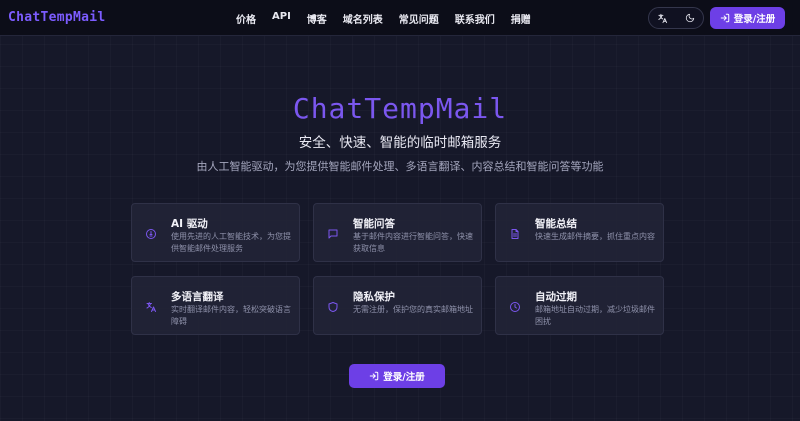 The height and width of the screenshot is (421, 800). I want to click on feature-card-translate: 多语言翻译 实时翻译邮件内容，轻松突破语言障碍, so click(215, 305).